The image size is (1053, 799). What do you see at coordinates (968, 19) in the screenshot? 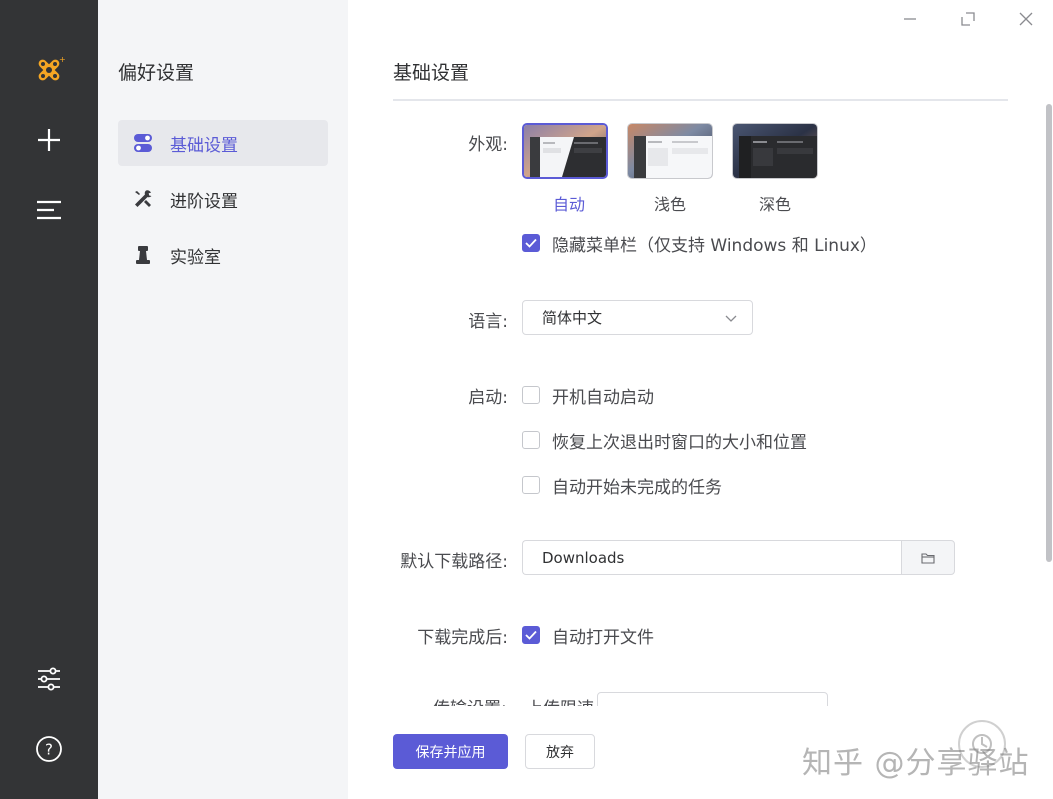
I see `maximize-icon` at bounding box center [968, 19].